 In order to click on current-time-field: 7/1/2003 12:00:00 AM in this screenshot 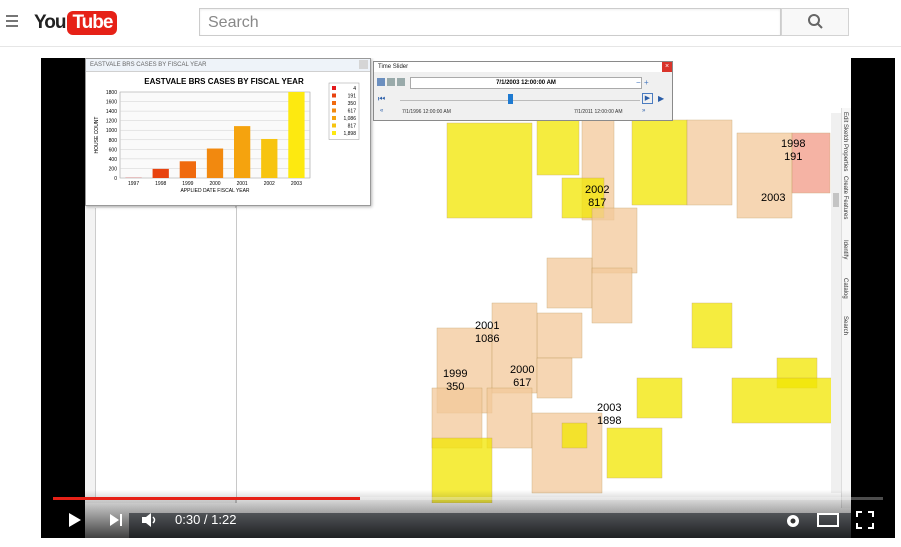, I will do `click(526, 83)`.